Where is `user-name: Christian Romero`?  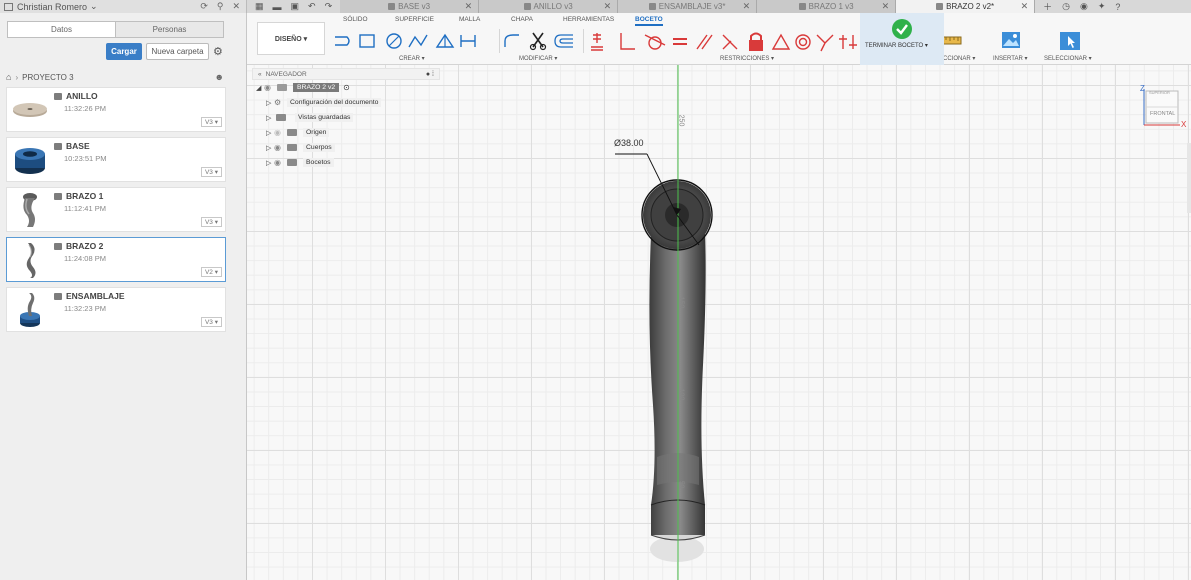
user-name: Christian Romero is located at coordinates (52, 7).